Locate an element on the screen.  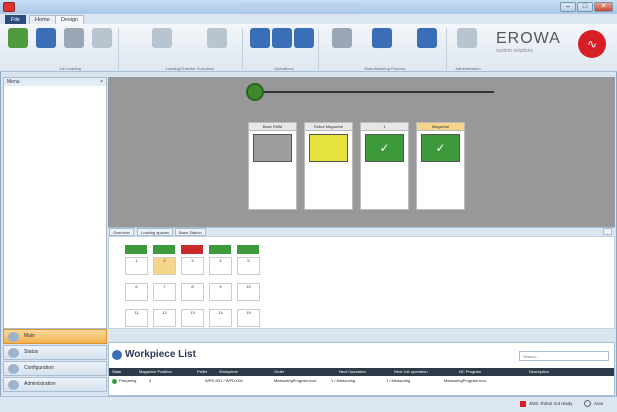
magazine-cell: 2 is located at coordinates (164, 266).